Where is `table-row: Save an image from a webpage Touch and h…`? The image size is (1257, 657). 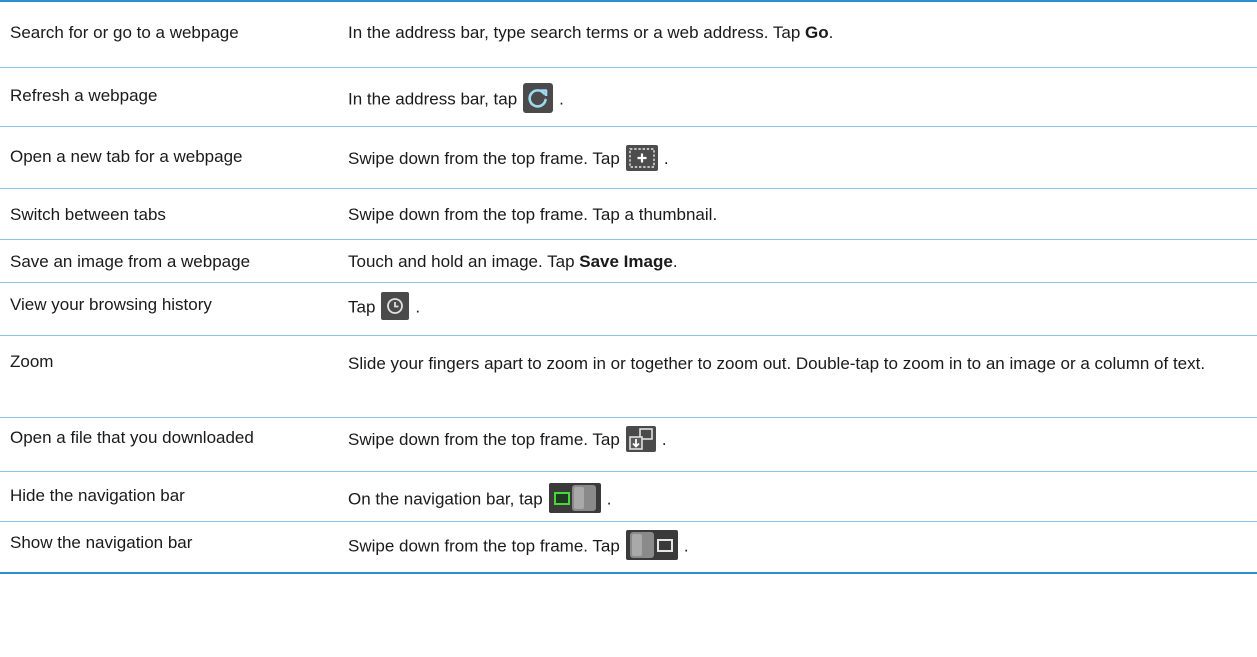
table-row: Save an image from a webpage Touch and h… is located at coordinates (628, 261).